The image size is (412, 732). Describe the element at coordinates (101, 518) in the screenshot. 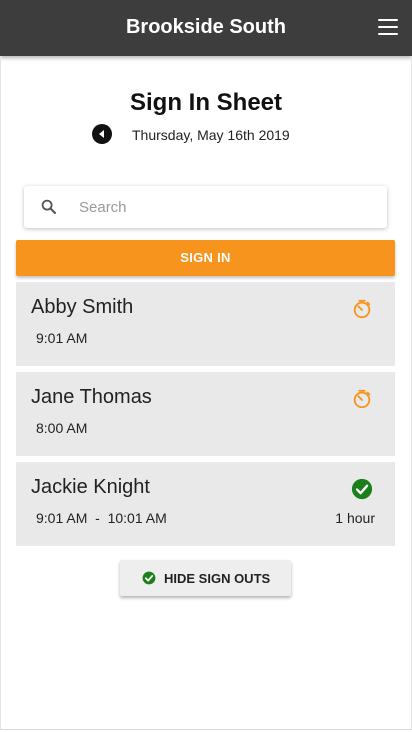

I see `sign-in-out-time: 9:01 AM - 10:01 AM` at that location.